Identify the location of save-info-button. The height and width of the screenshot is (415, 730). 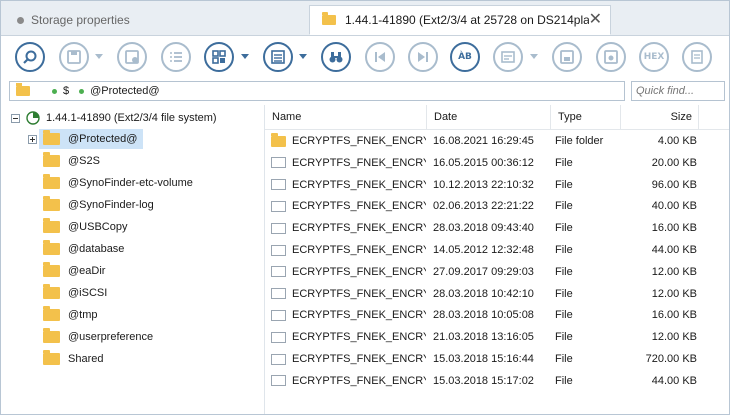
(132, 57).